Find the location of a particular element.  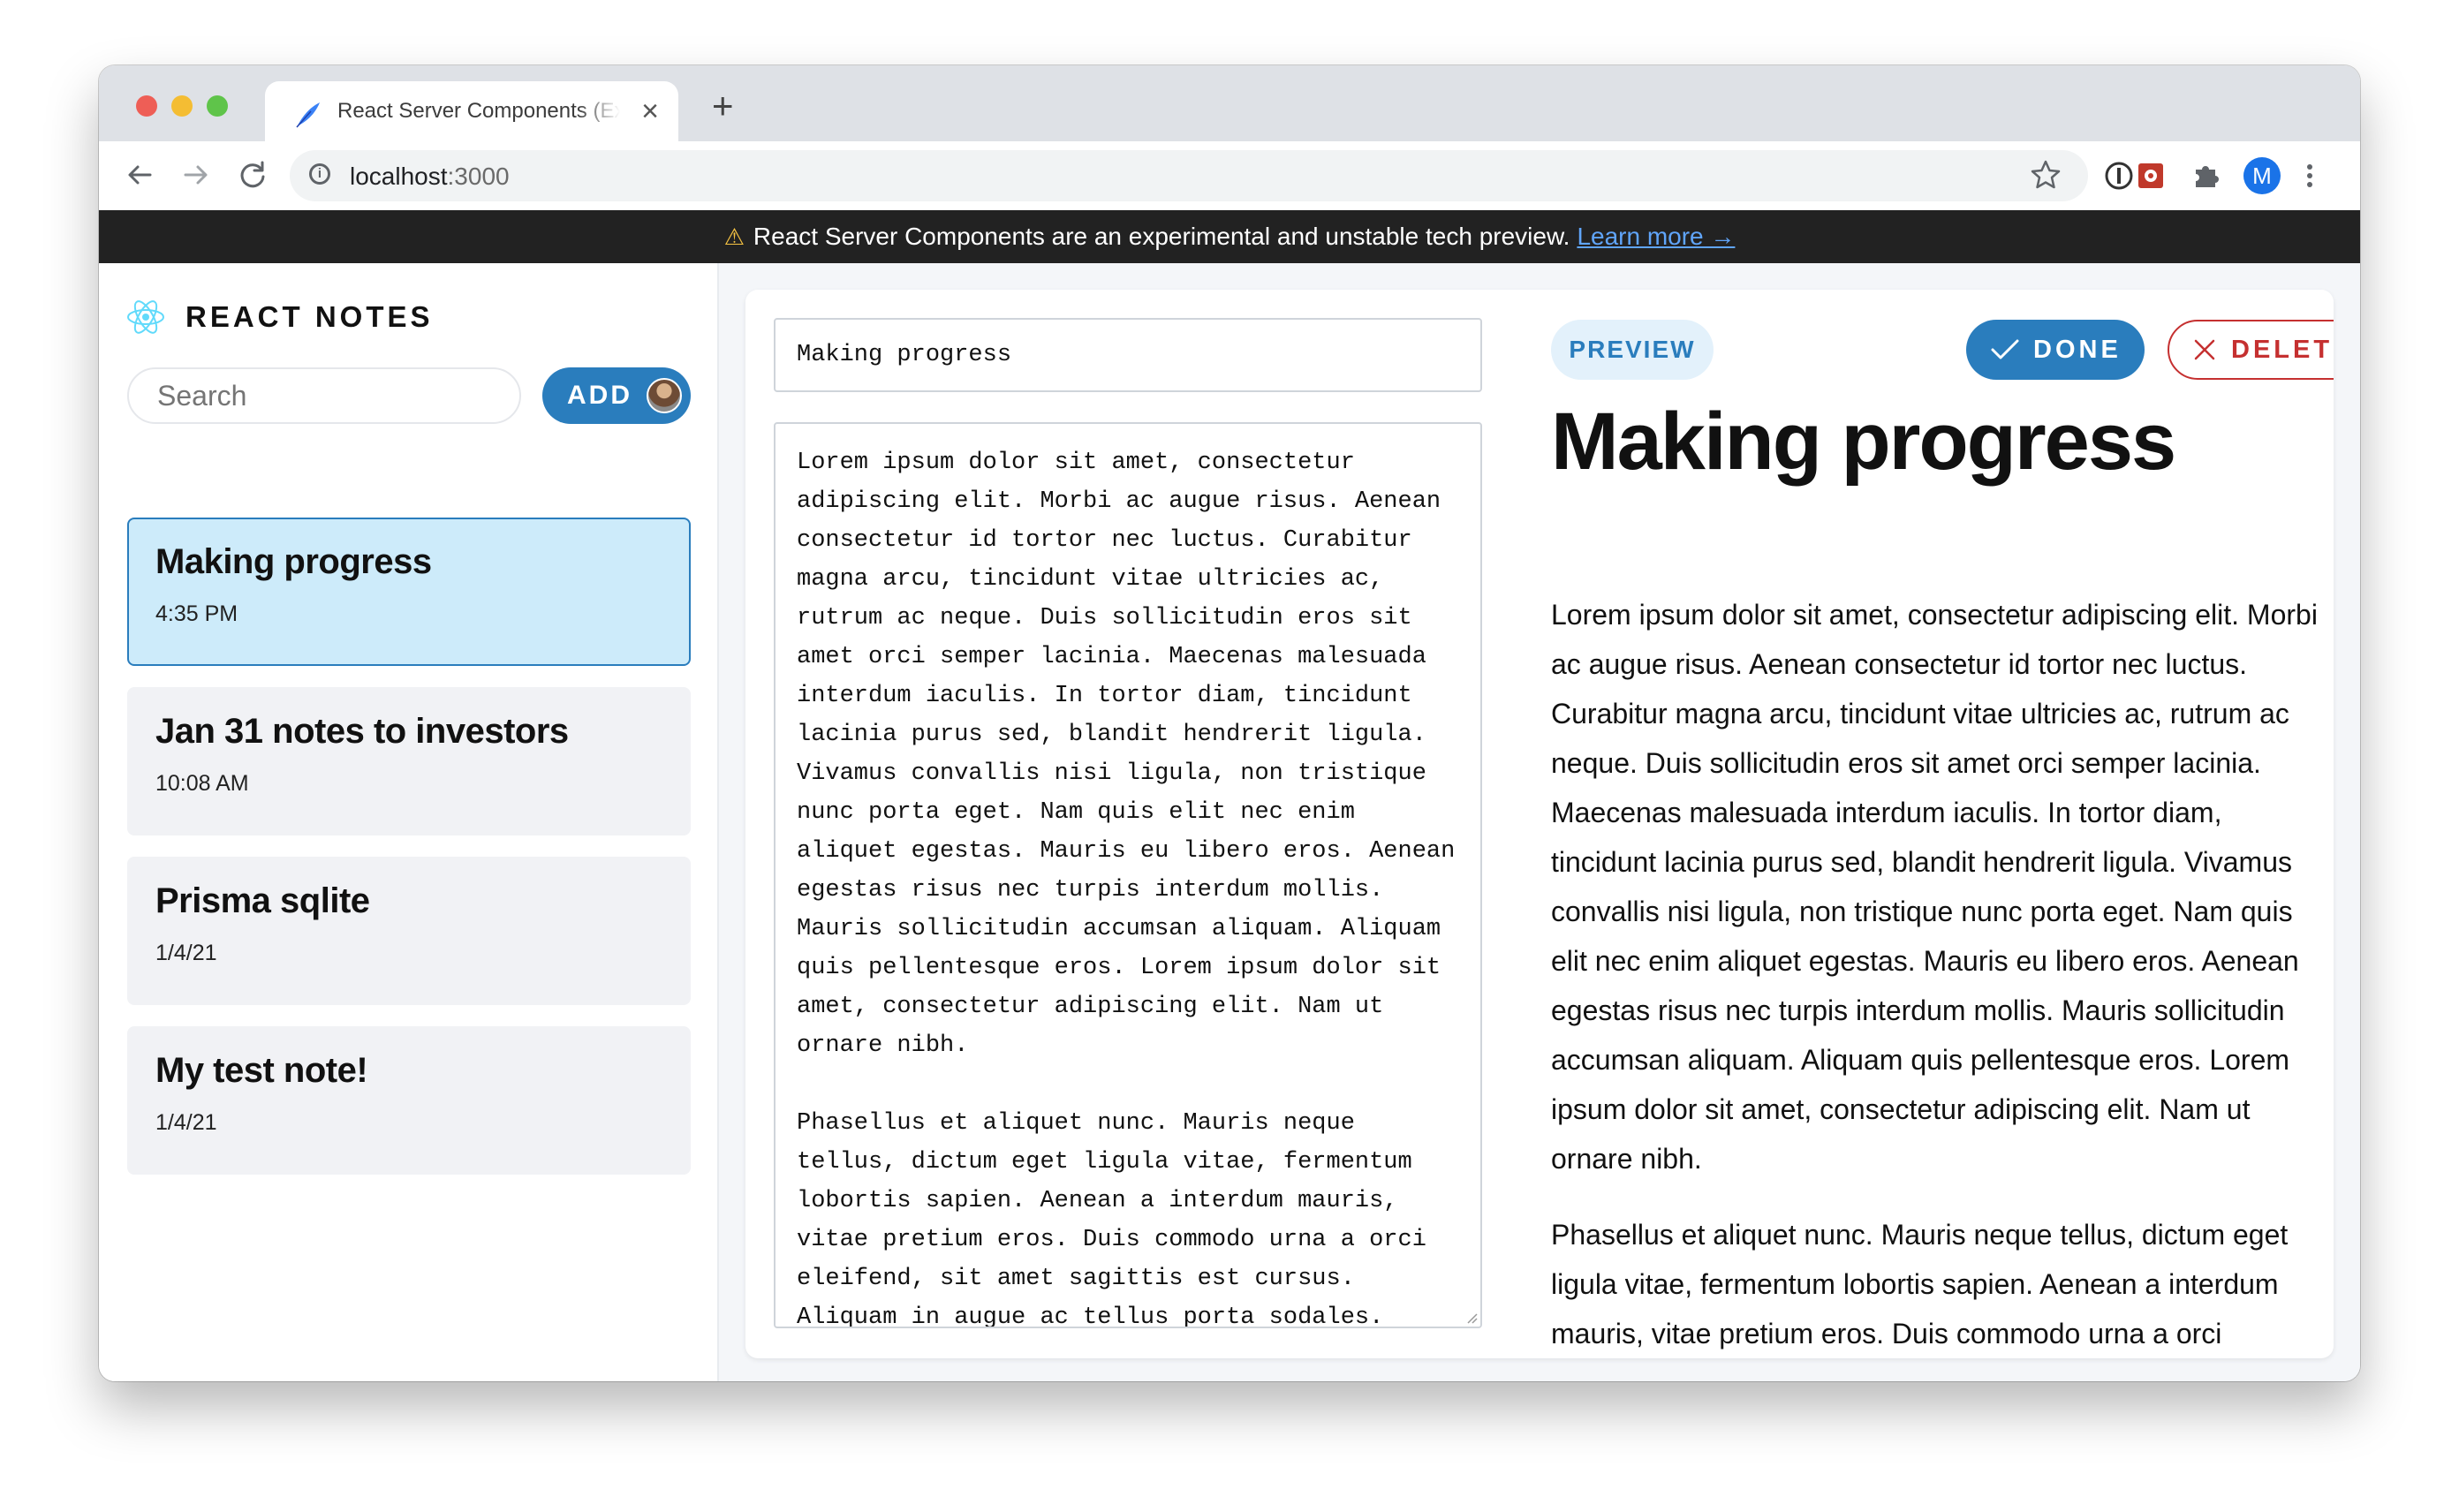

site-info-icon: i is located at coordinates (320, 174).